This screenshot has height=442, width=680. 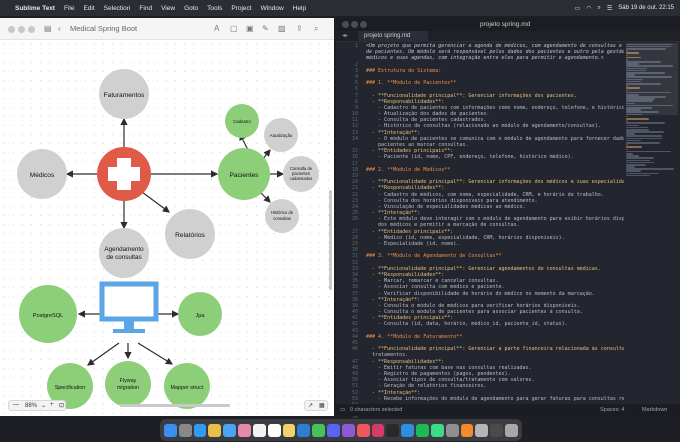 What do you see at coordinates (282, 216) in the screenshot?
I see `node-historico: Histórico de consultas` at bounding box center [282, 216].